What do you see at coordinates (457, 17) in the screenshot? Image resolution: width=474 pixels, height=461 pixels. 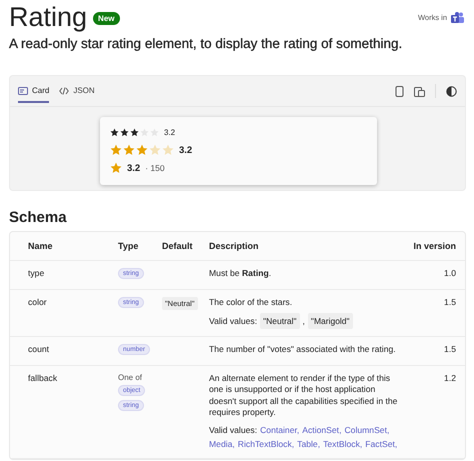 I see `app-logo-icon` at bounding box center [457, 17].